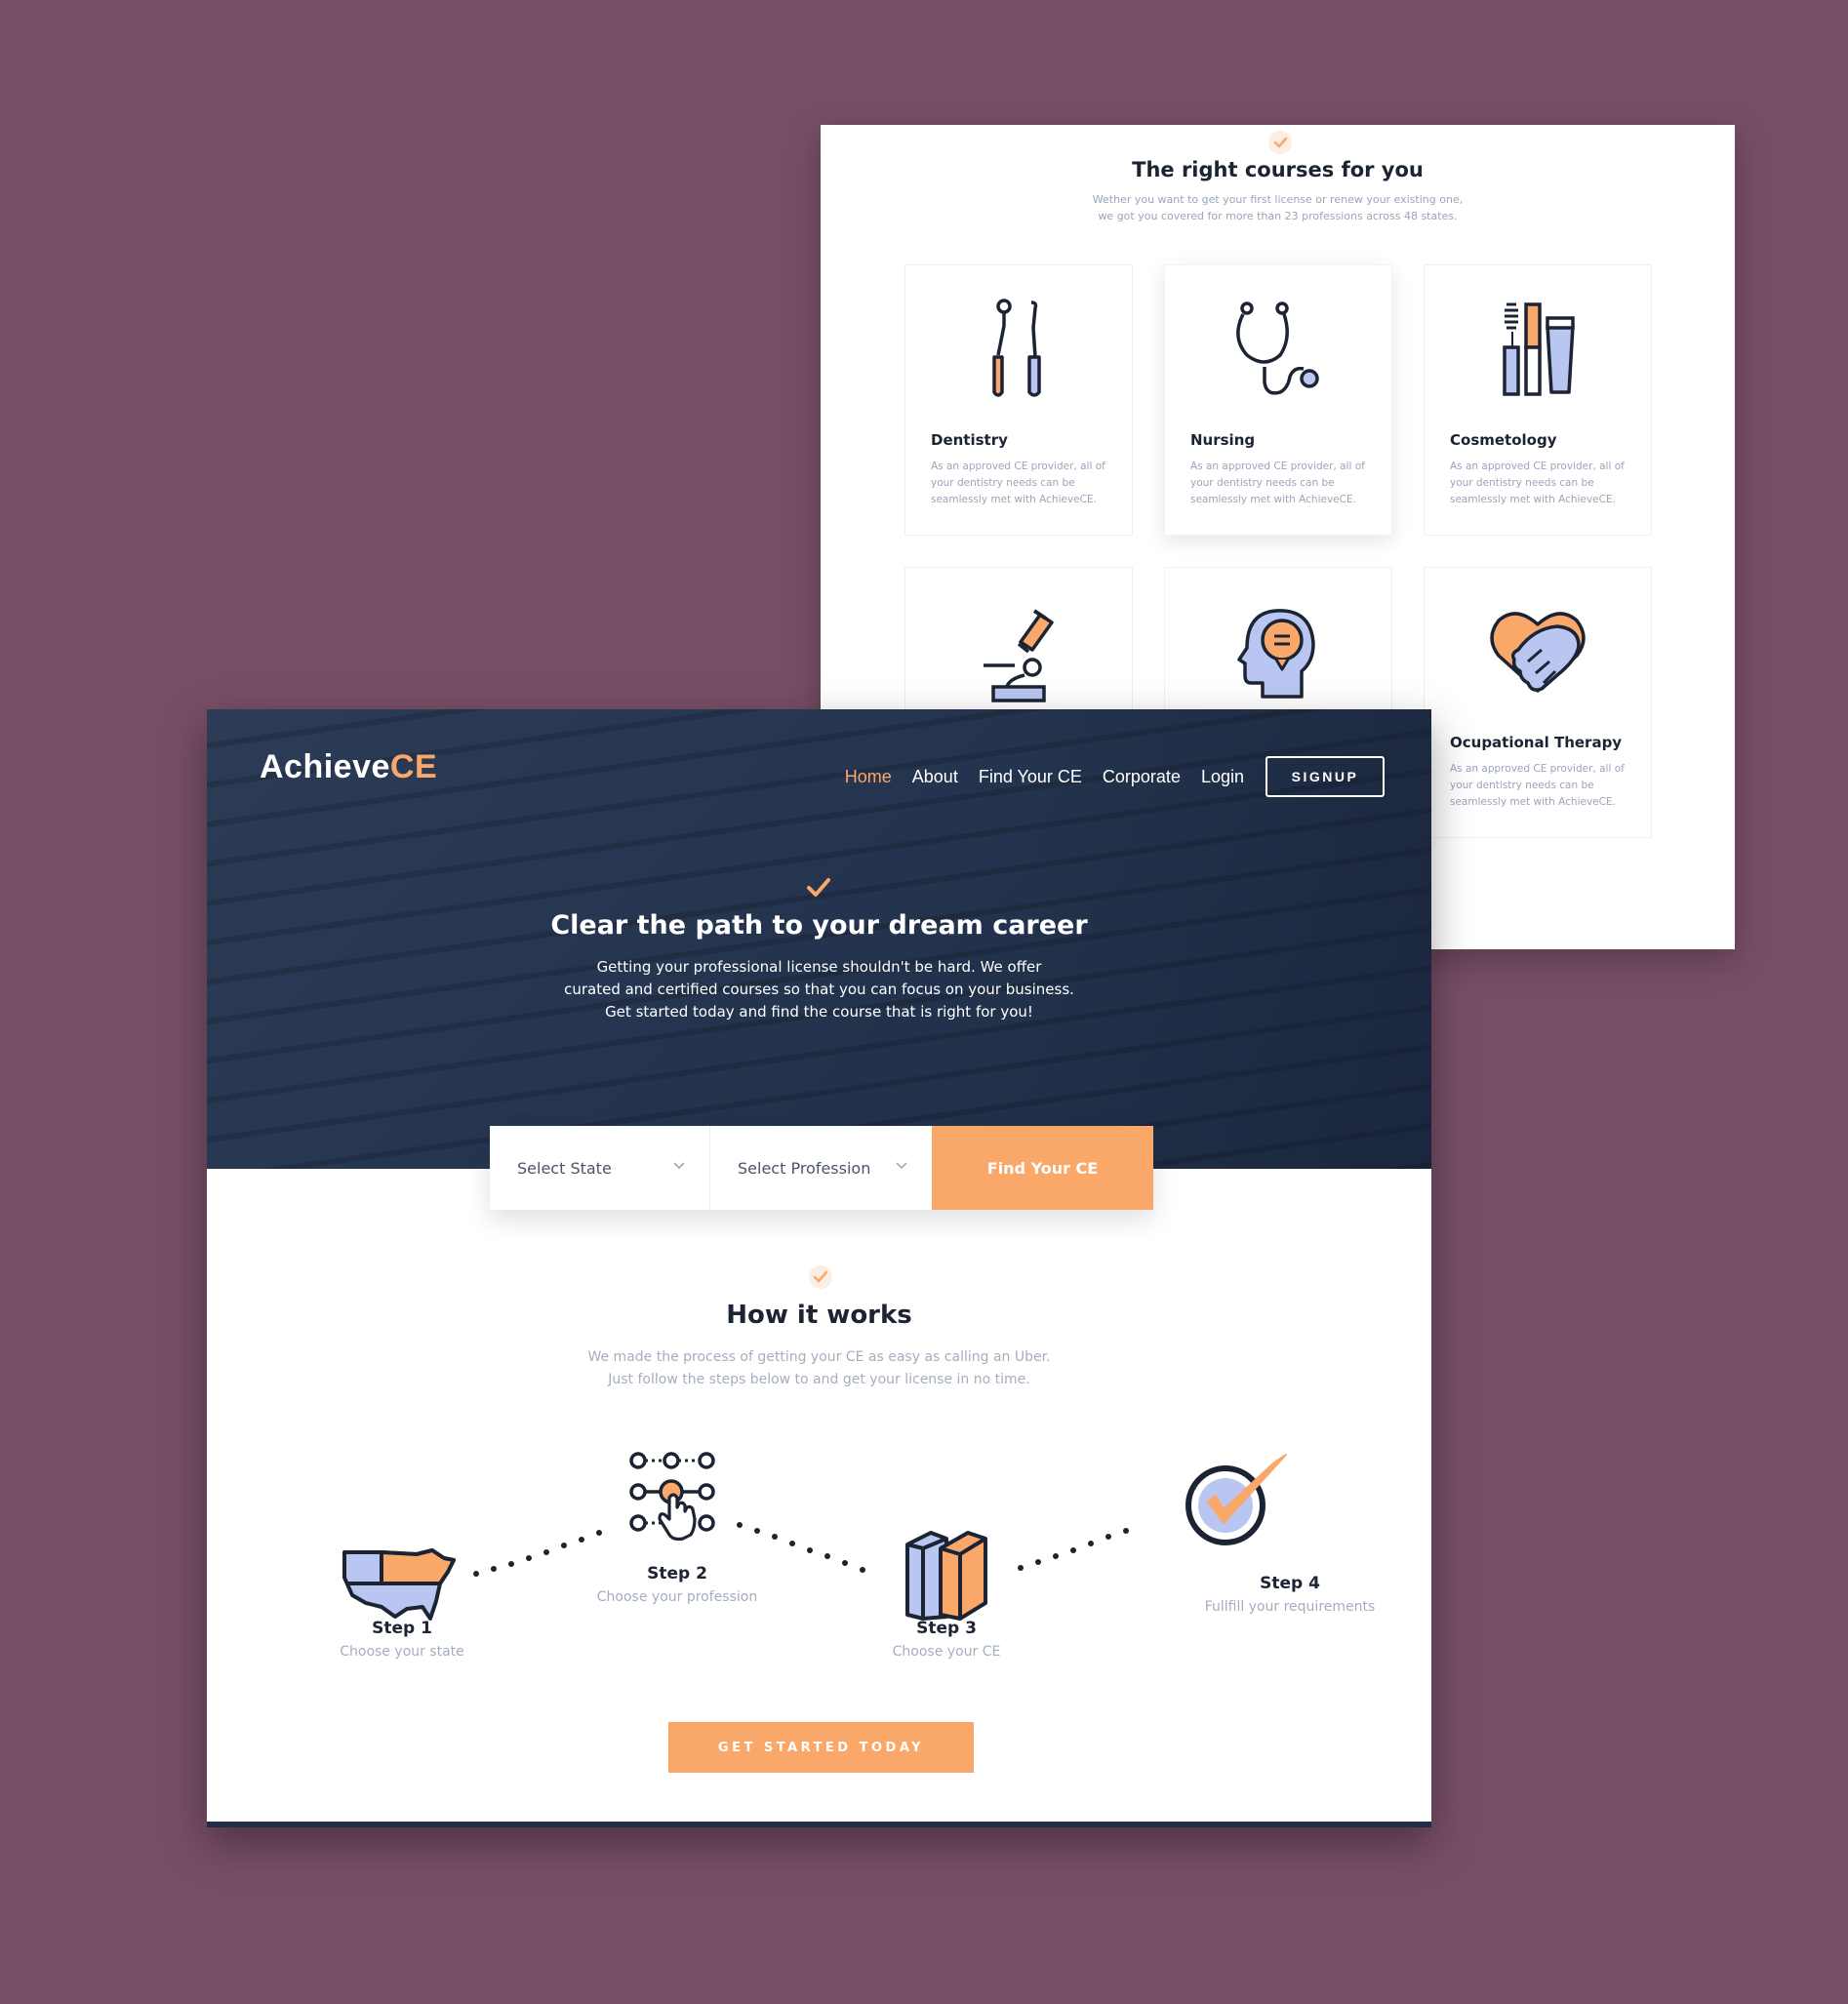 This screenshot has height=2004, width=1848. I want to click on step-1: Step 1 Choose your state, so click(402, 1640).